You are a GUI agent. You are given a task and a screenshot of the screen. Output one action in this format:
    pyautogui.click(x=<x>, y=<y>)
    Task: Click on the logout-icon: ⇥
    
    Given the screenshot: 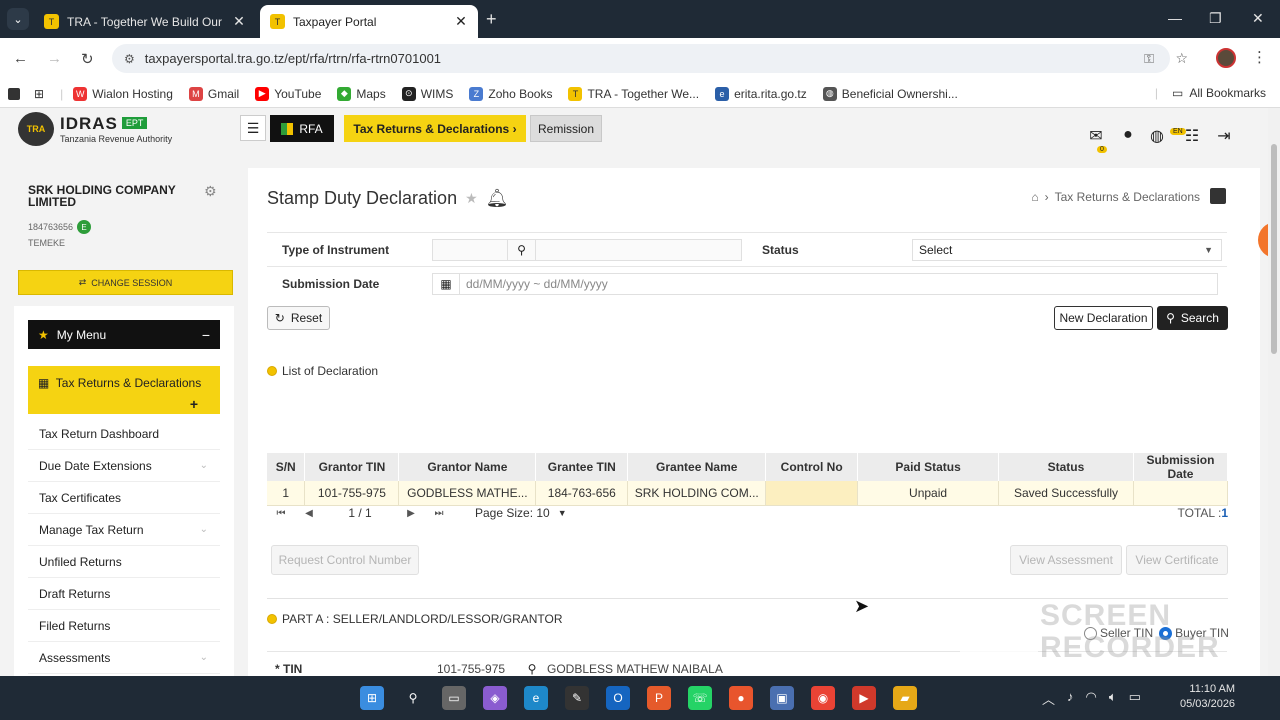 What is the action you would take?
    pyautogui.click(x=1224, y=145)
    